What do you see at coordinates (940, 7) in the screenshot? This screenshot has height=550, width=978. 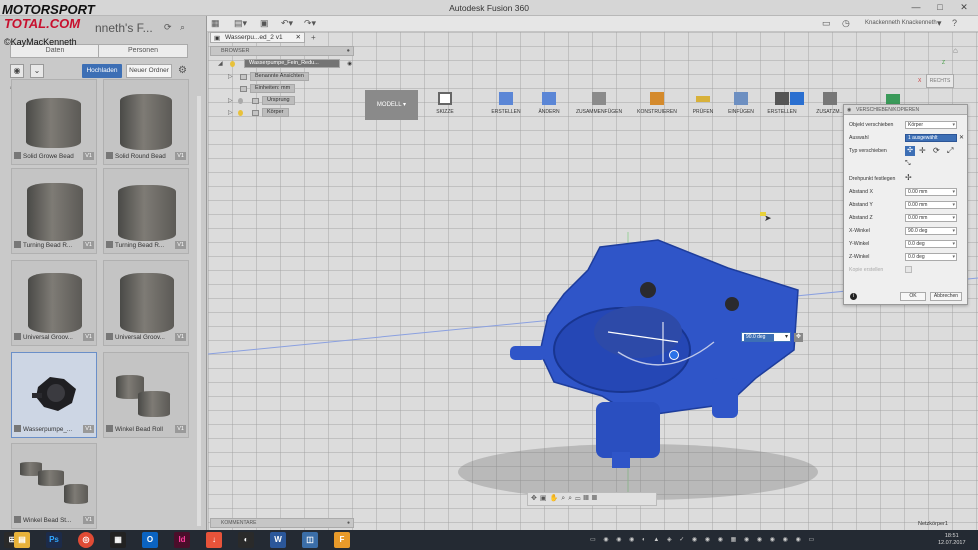 I see `maximize-button: □` at bounding box center [940, 7].